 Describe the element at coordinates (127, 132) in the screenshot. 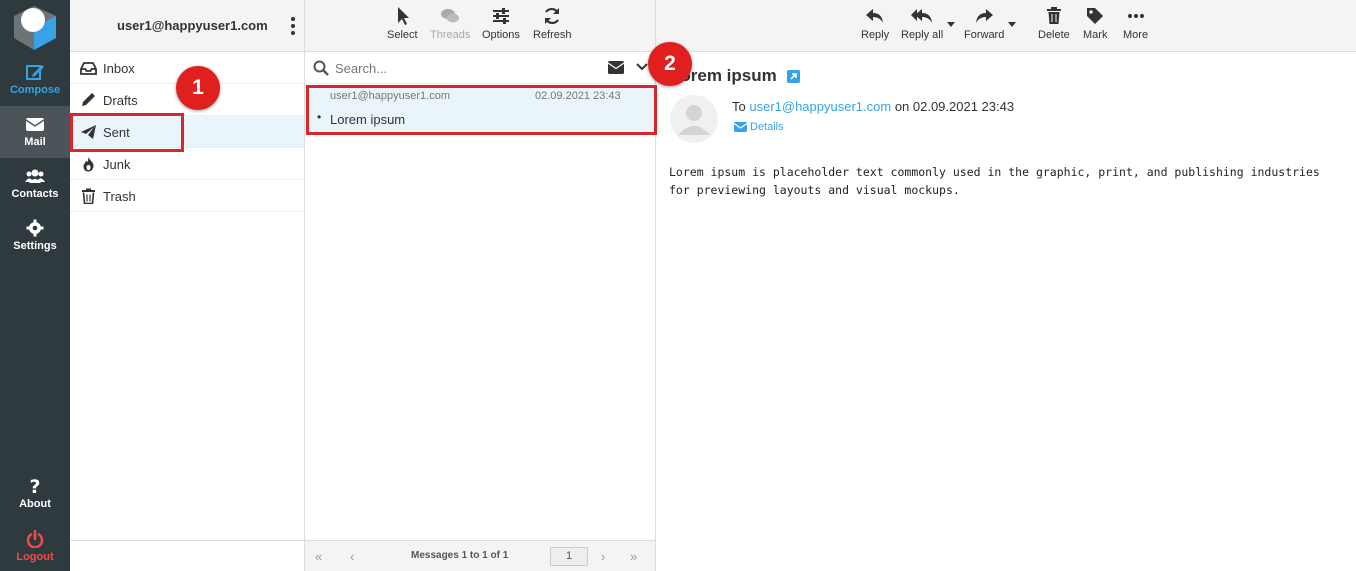

I see `annotation-highlight-sent` at that location.